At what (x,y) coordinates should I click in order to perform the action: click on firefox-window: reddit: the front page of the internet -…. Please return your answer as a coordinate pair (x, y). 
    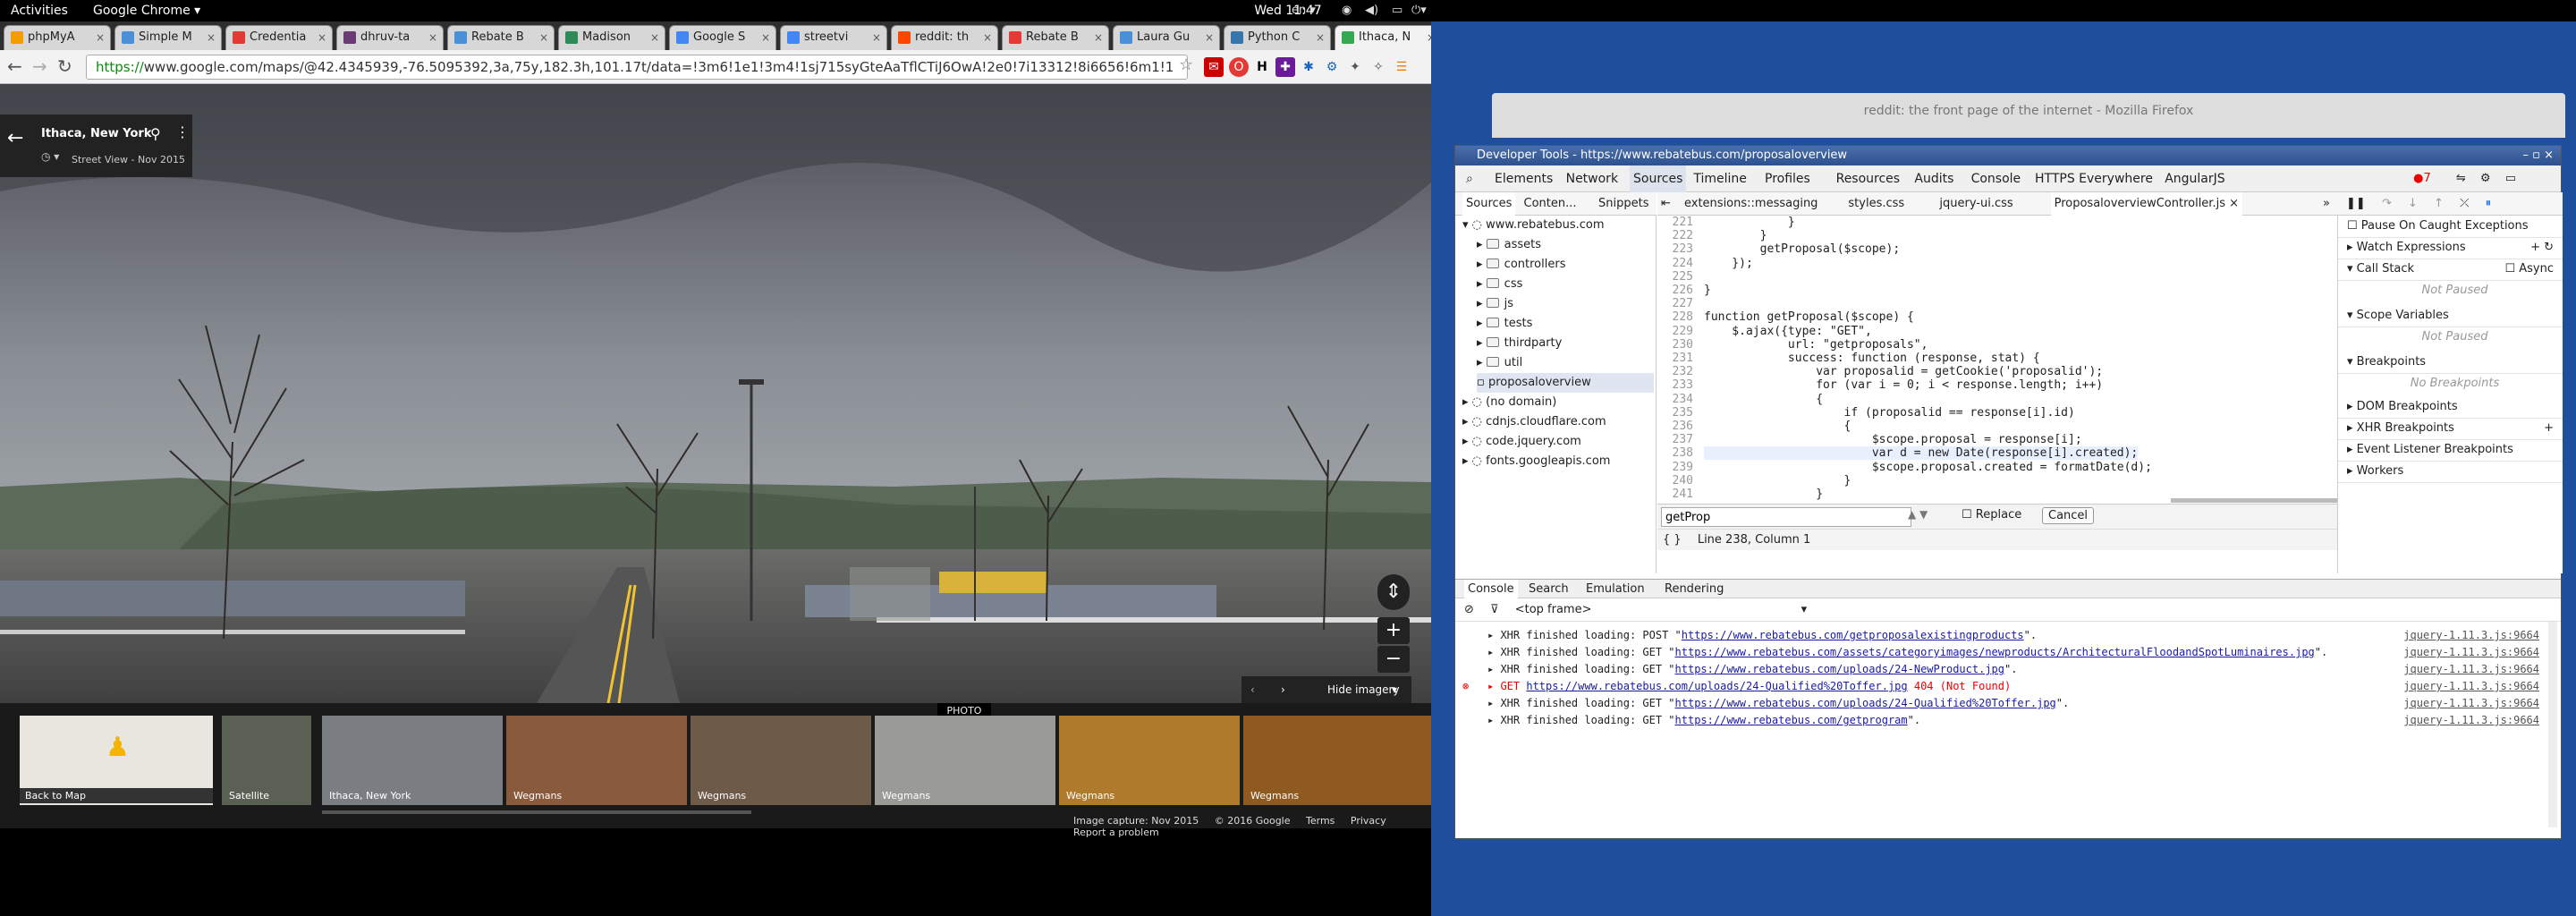
    Looking at the image, I should click on (2028, 115).